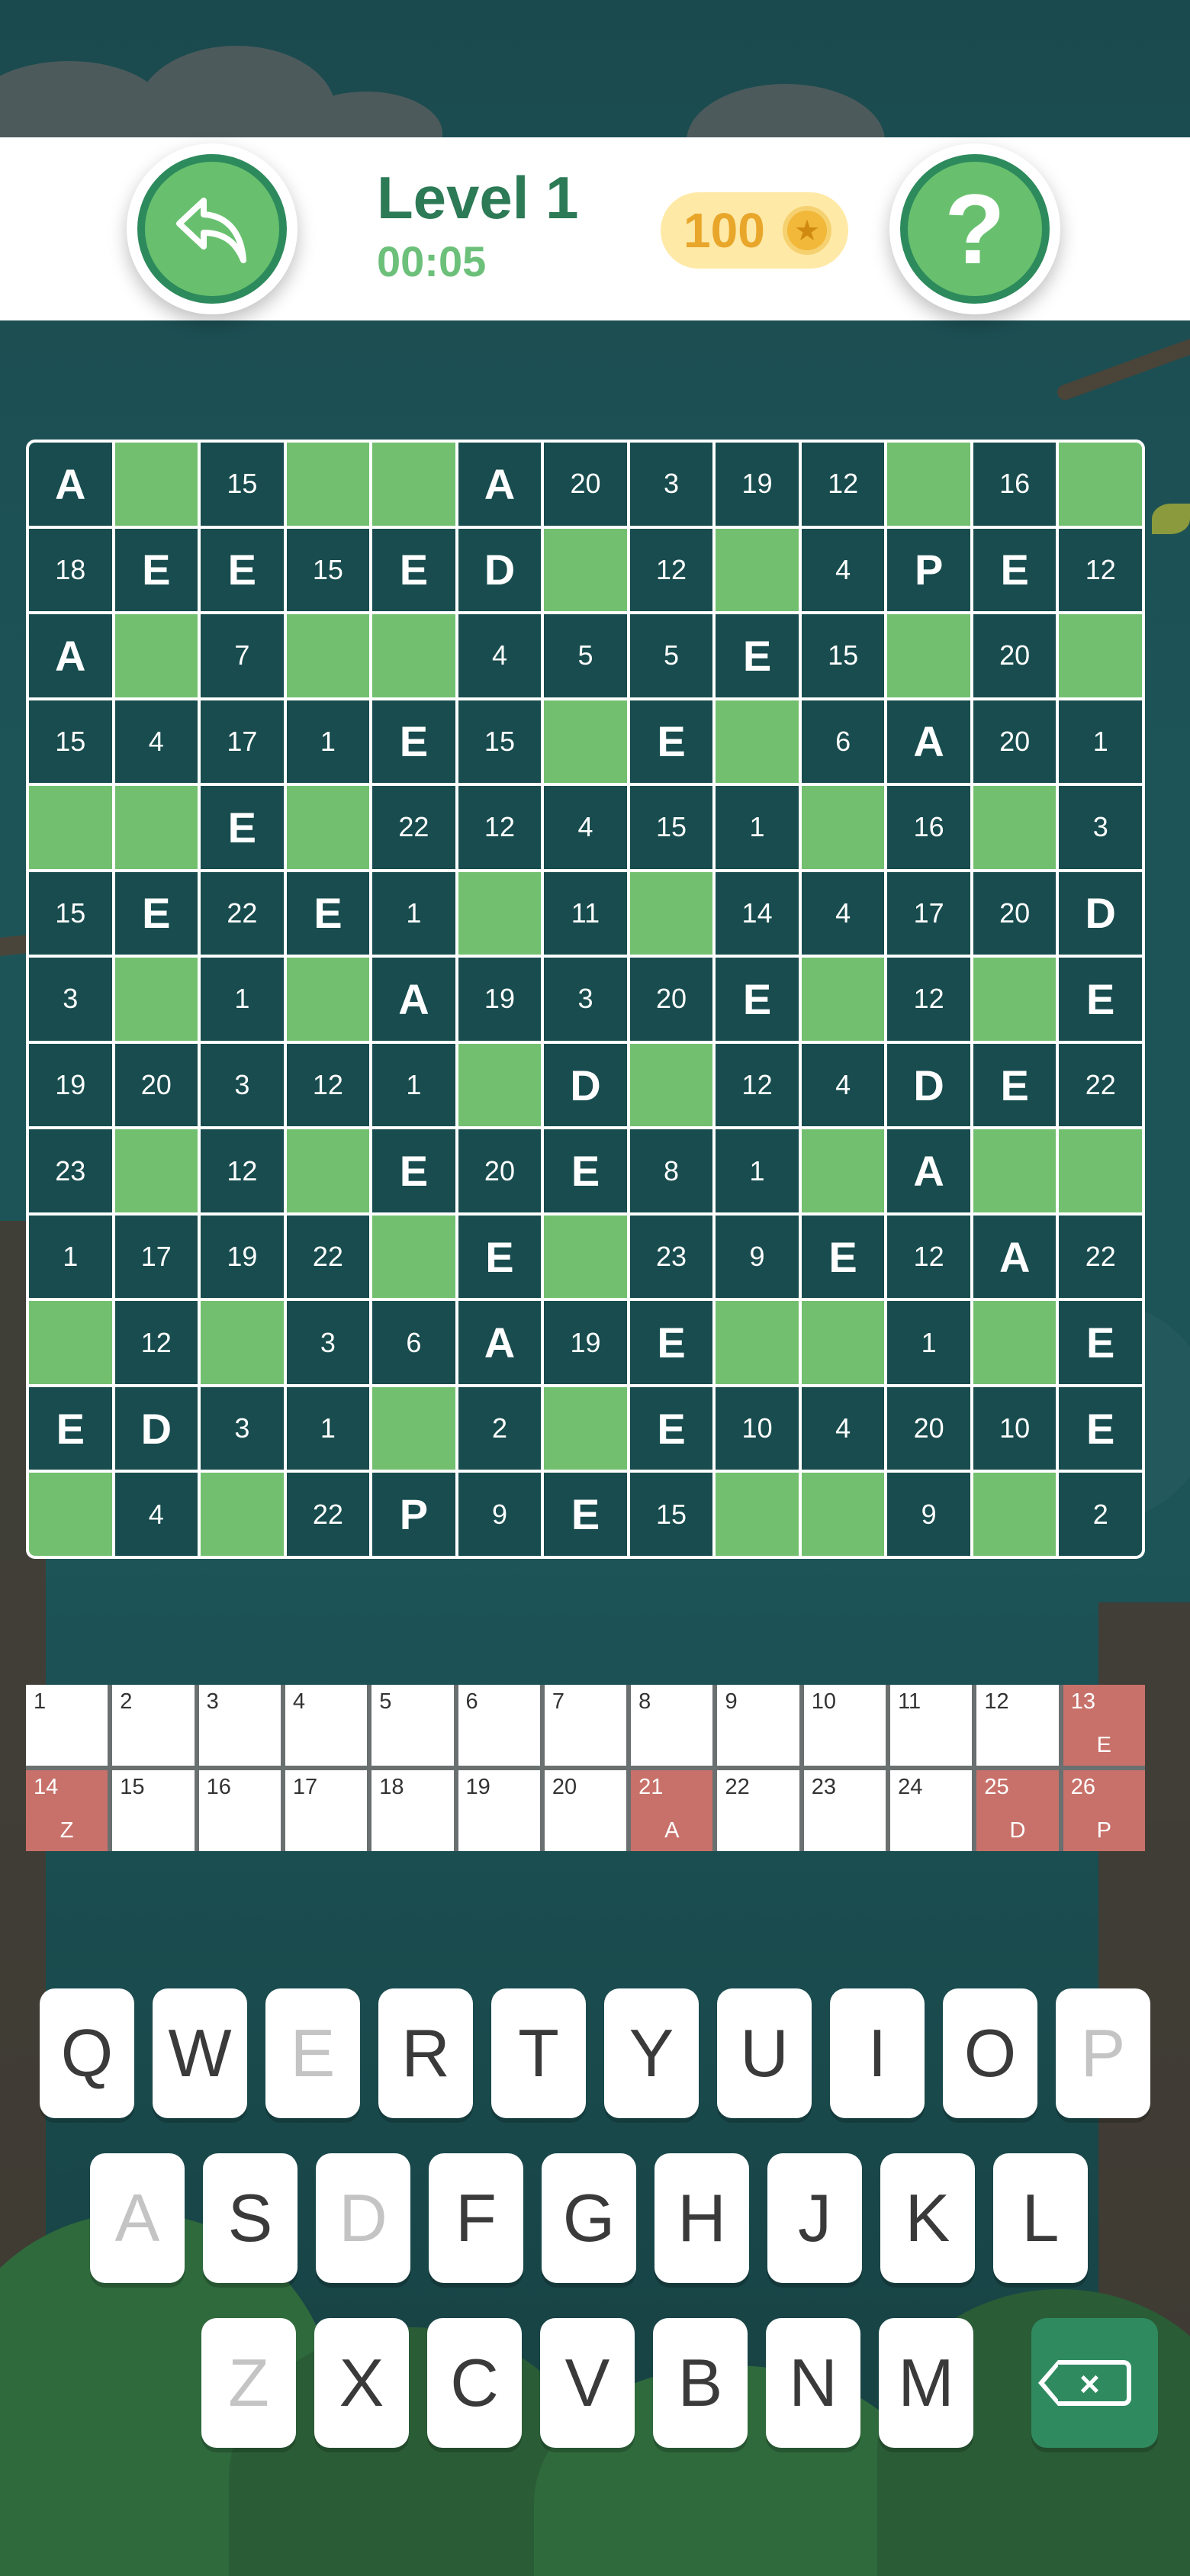 Image resolution: width=1190 pixels, height=2576 pixels. What do you see at coordinates (1015, 1428) in the screenshot?
I see `board-cell: 10` at bounding box center [1015, 1428].